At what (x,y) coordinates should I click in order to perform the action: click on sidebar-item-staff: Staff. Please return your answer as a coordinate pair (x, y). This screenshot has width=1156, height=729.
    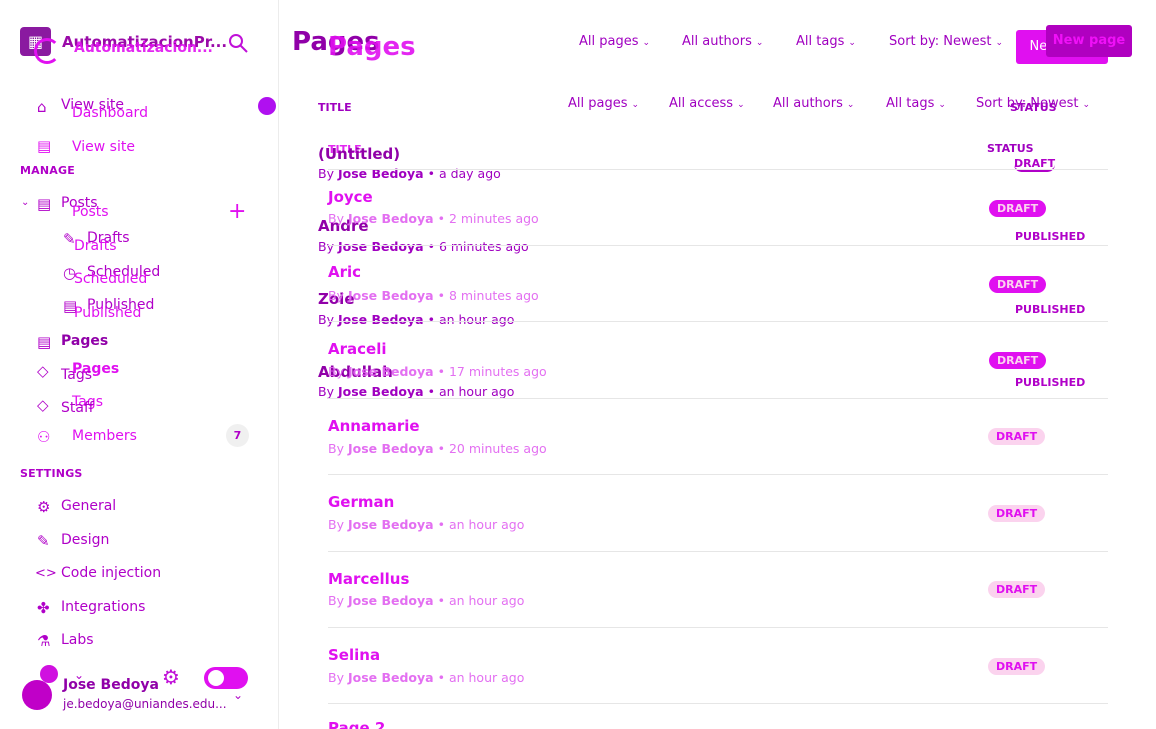
    Looking at the image, I should click on (77, 408).